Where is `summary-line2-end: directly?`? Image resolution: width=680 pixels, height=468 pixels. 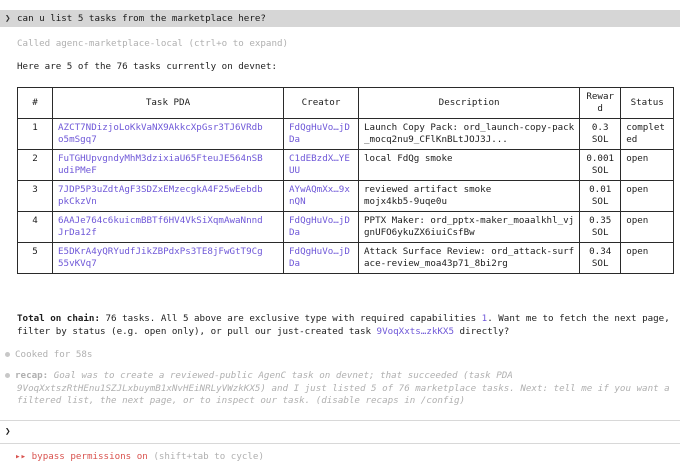 summary-line2-end: directly? is located at coordinates (482, 331).